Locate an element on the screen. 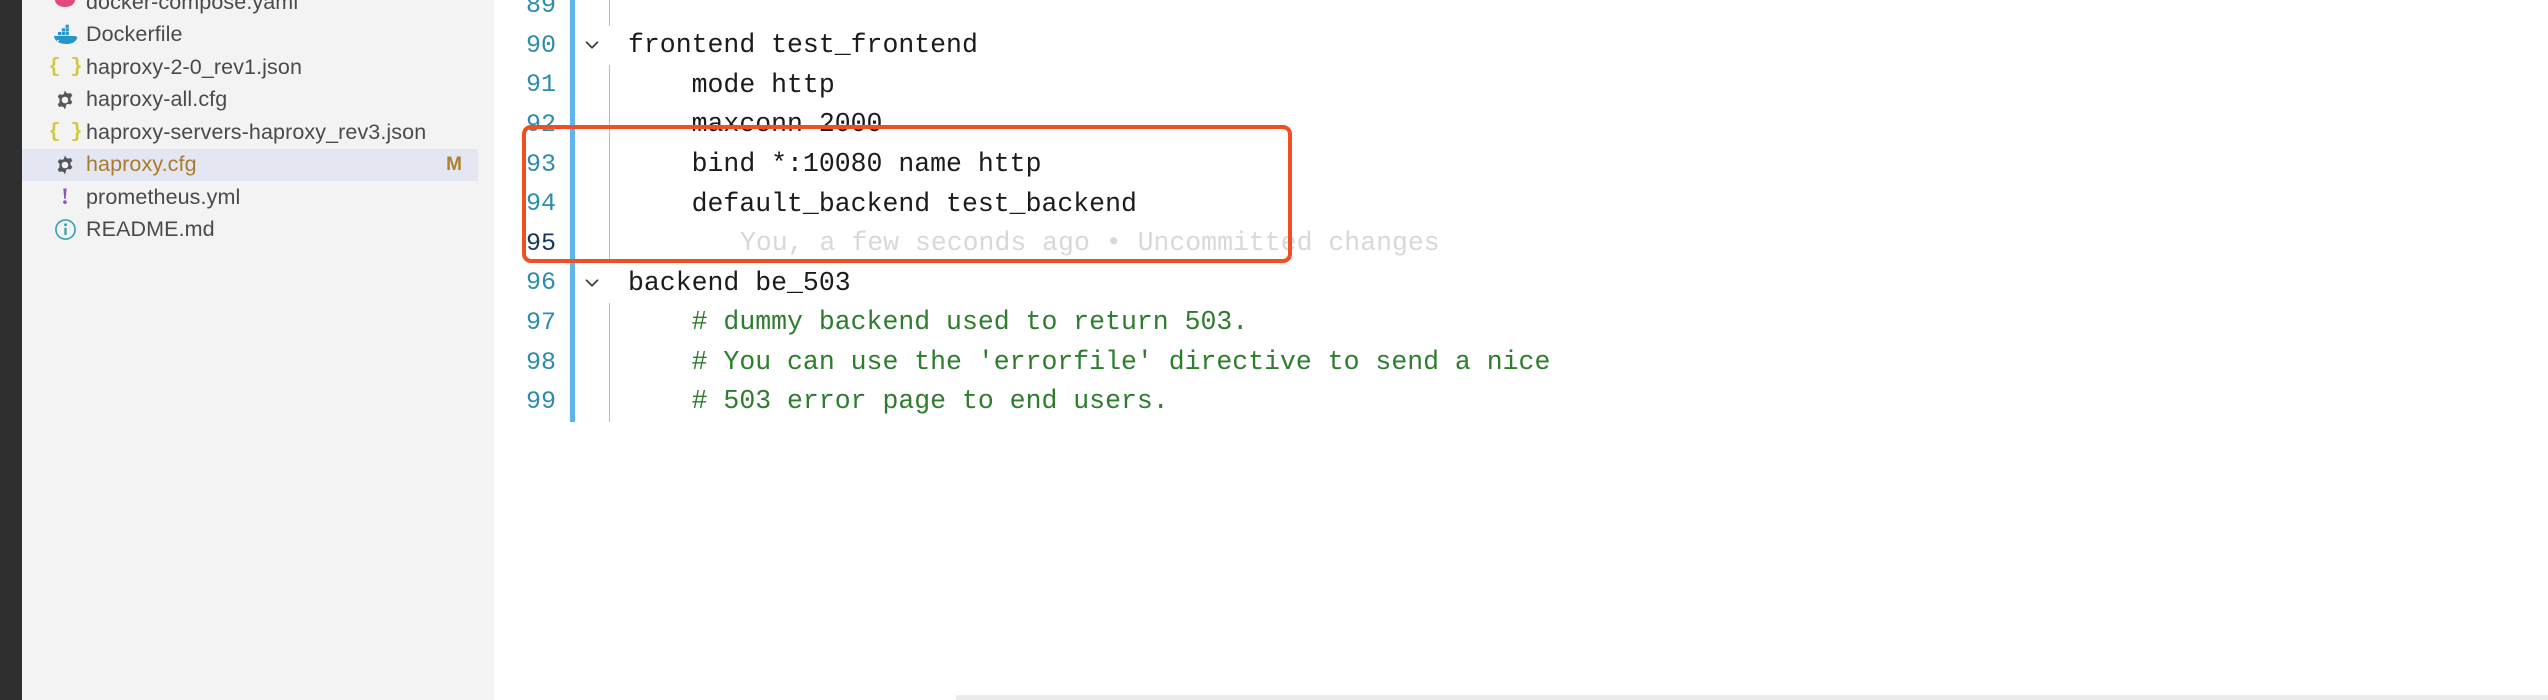 The height and width of the screenshot is (700, 2548). line-number: 91 is located at coordinates (532, 84).